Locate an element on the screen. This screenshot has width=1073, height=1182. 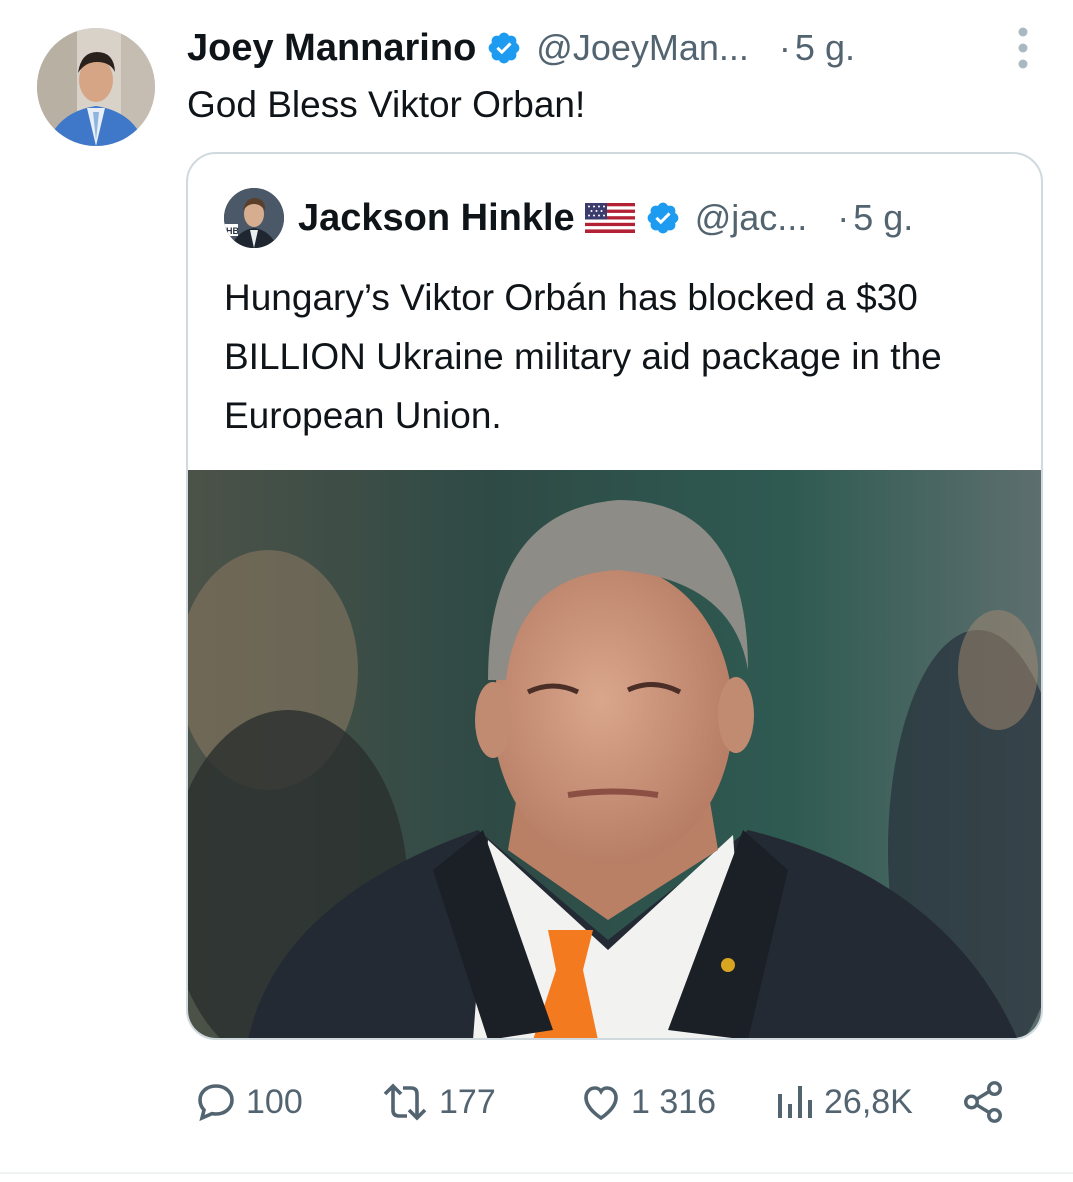
tweet-header: Joey Mannarino @JoeyMan... · 5 g. is located at coordinates (610, 48).